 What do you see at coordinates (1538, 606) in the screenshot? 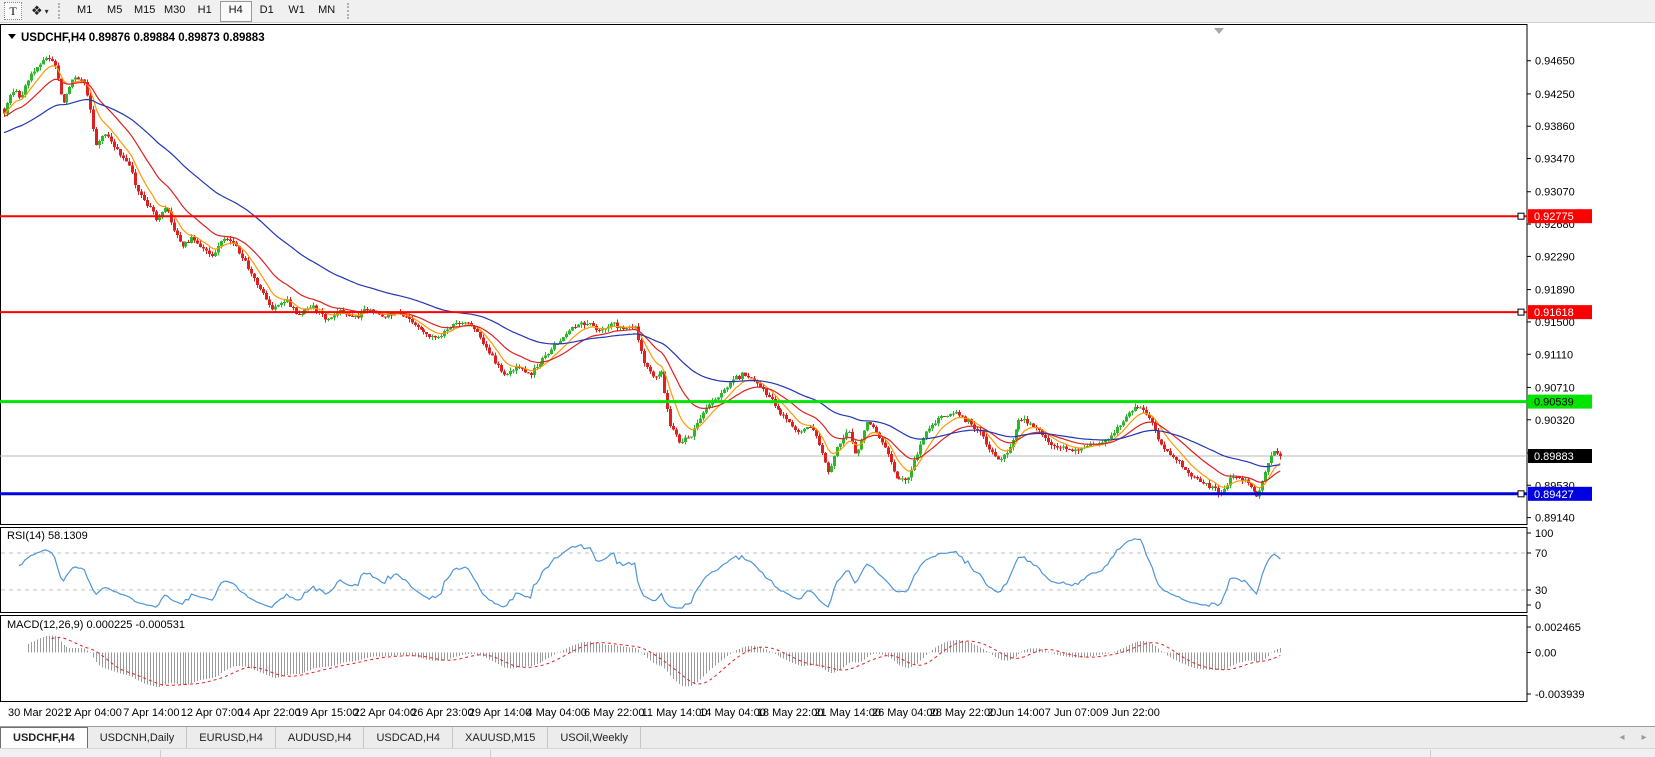
I see `rsi-tick-label: 0` at bounding box center [1538, 606].